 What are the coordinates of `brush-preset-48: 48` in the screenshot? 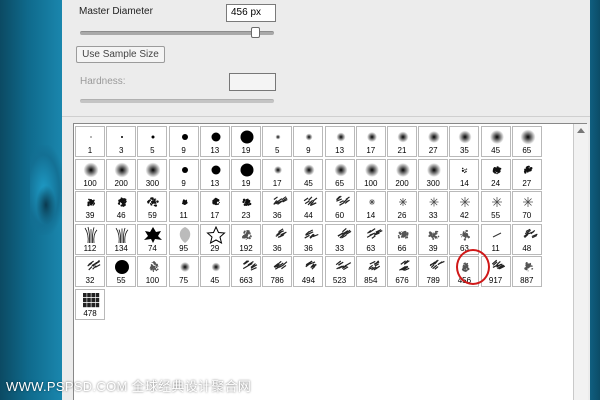 It's located at (526, 239).